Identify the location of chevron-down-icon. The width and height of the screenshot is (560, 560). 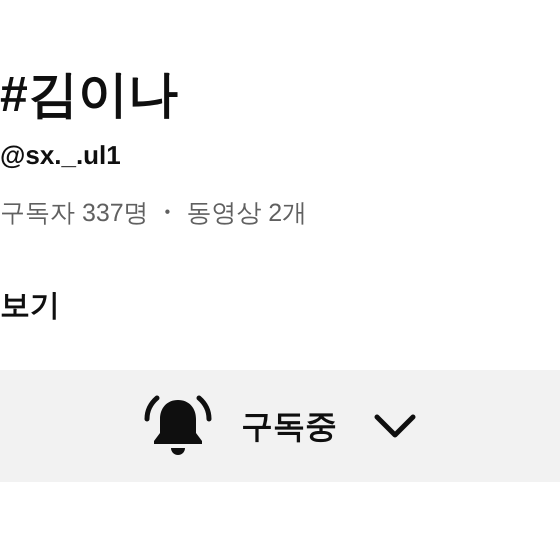
(395, 426).